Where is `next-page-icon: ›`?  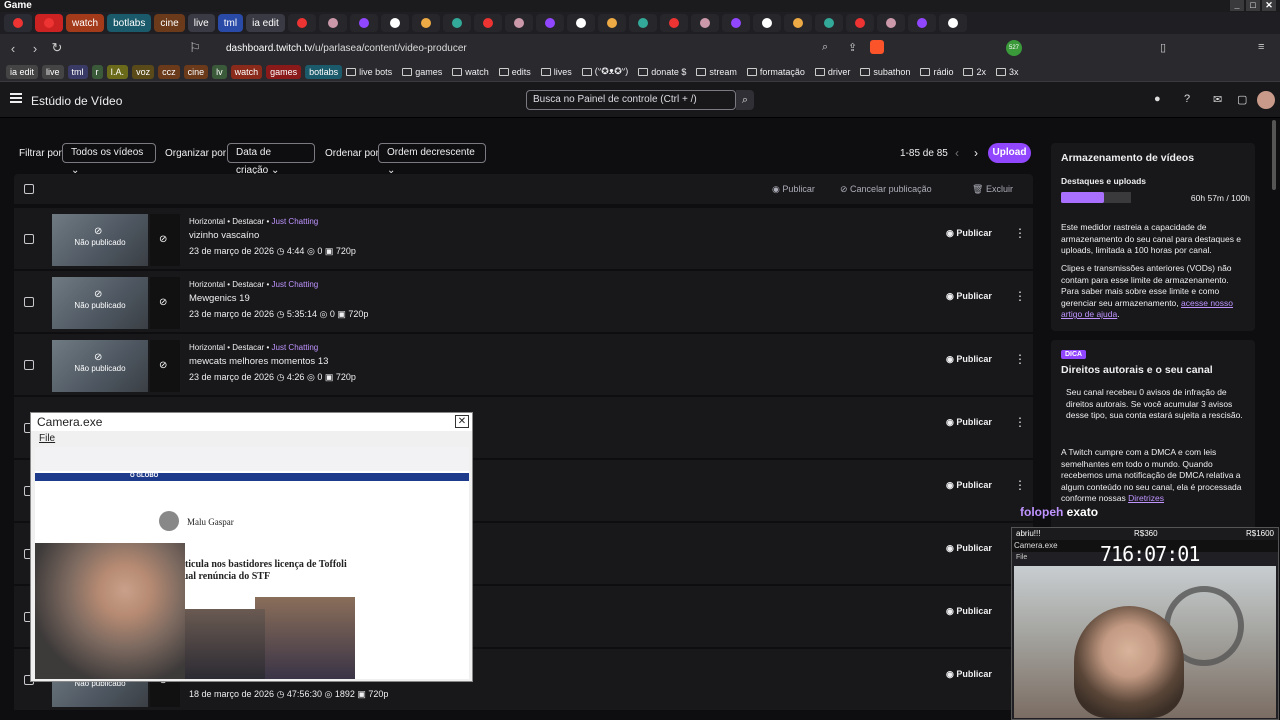
next-page-icon: › is located at coordinates (976, 153).